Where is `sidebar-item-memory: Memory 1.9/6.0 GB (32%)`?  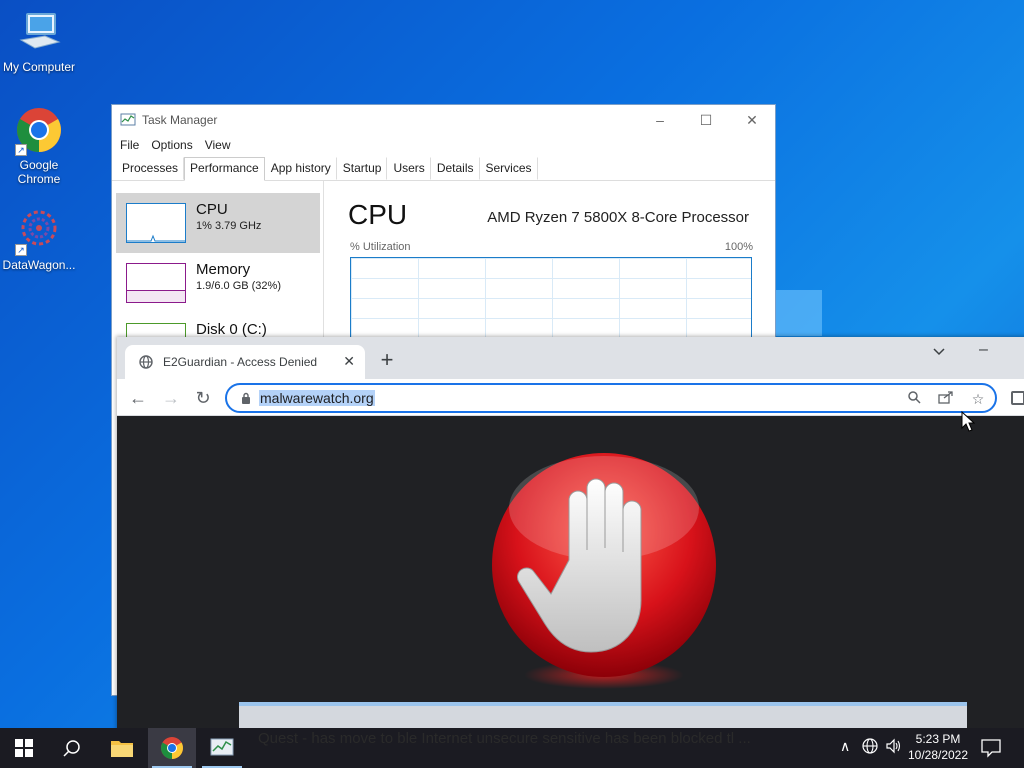
sidebar-item-memory: Memory 1.9/6.0 GB (32%) is located at coordinates (218, 283).